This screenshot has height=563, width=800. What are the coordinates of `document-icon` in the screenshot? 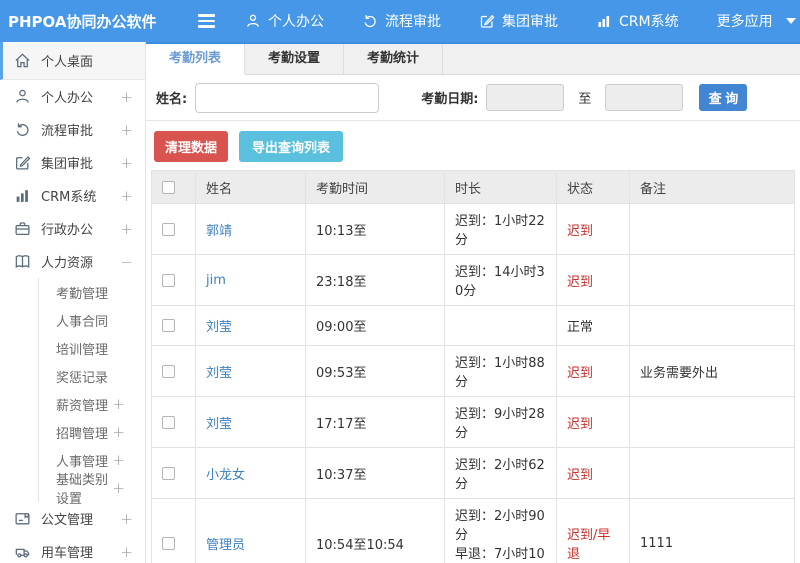 It's located at (22, 518).